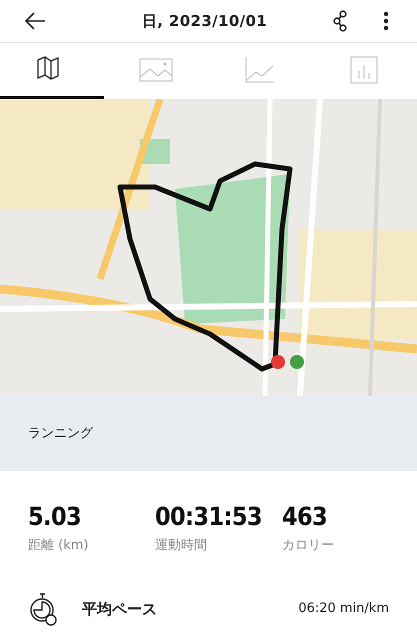 This screenshot has height=640, width=417. I want to click on stat-label: カロリー, so click(308, 546).